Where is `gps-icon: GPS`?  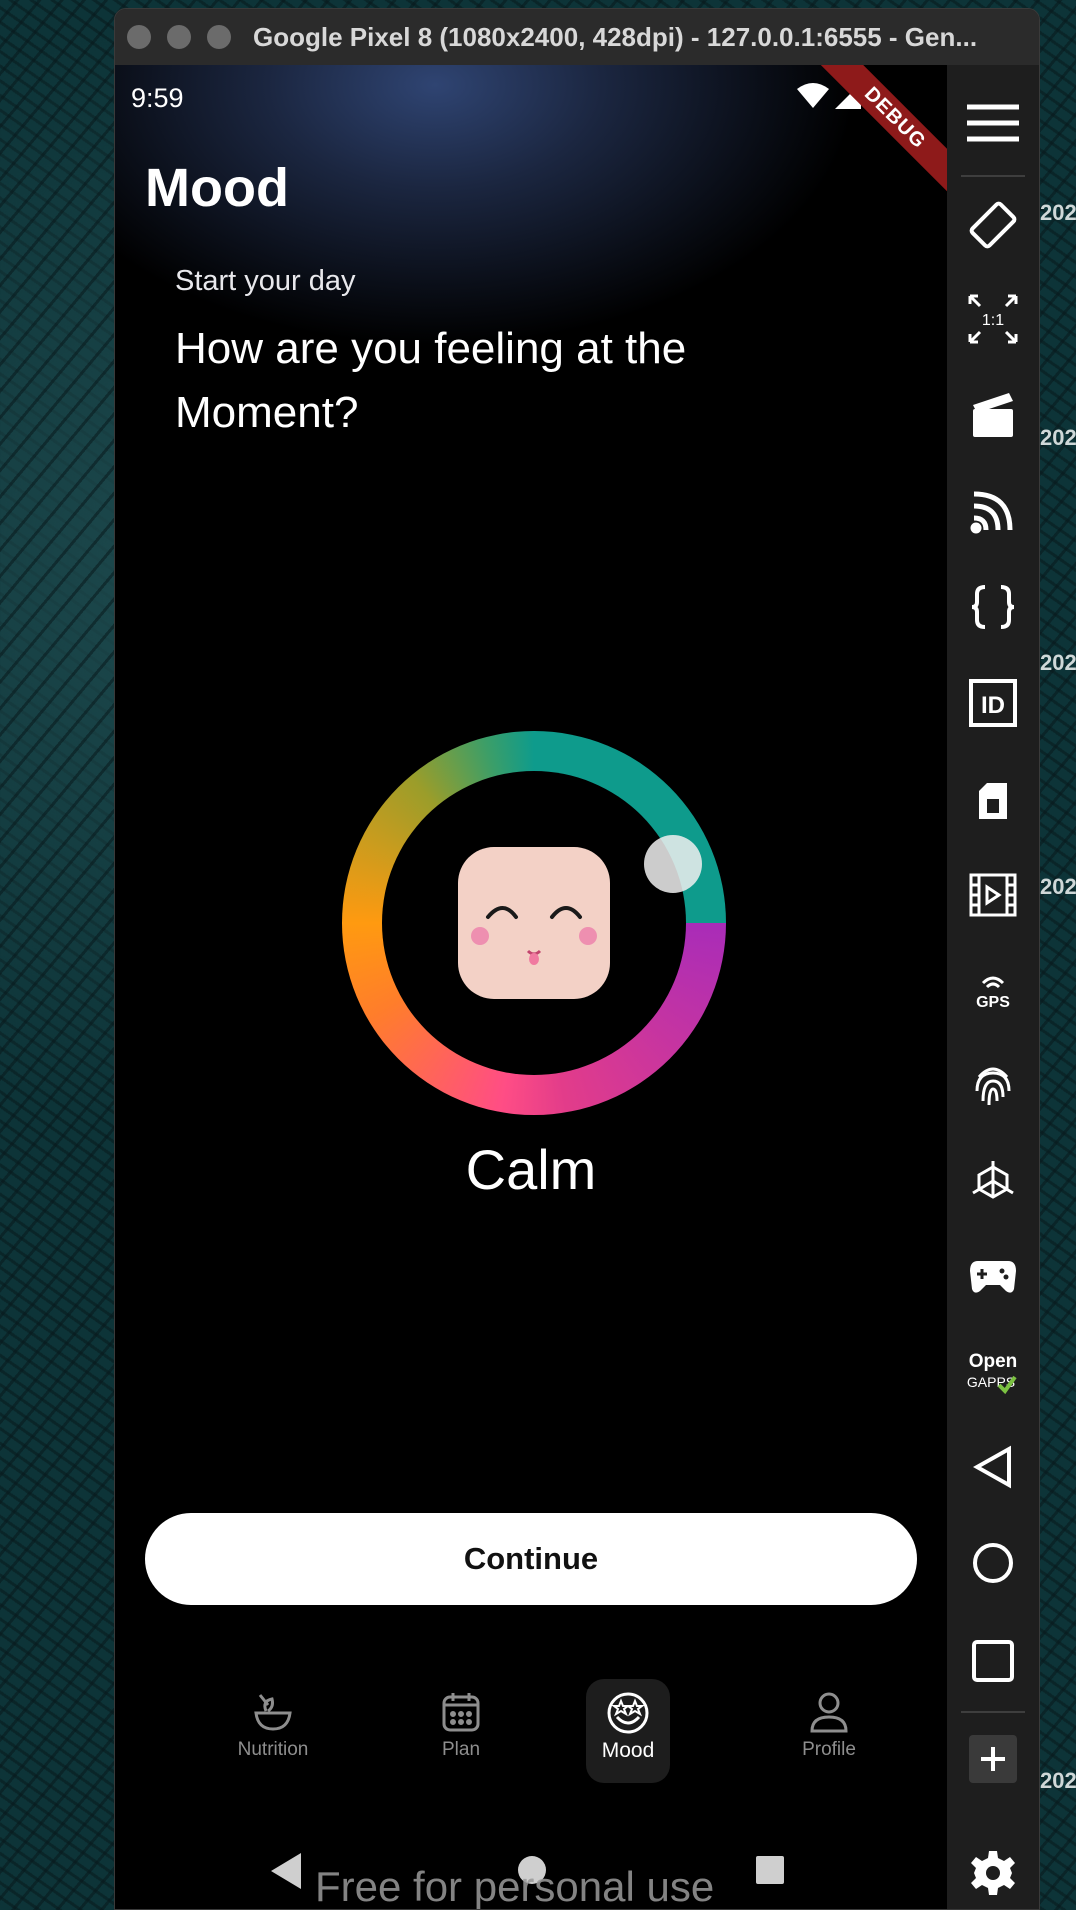 gps-icon: GPS is located at coordinates (993, 993).